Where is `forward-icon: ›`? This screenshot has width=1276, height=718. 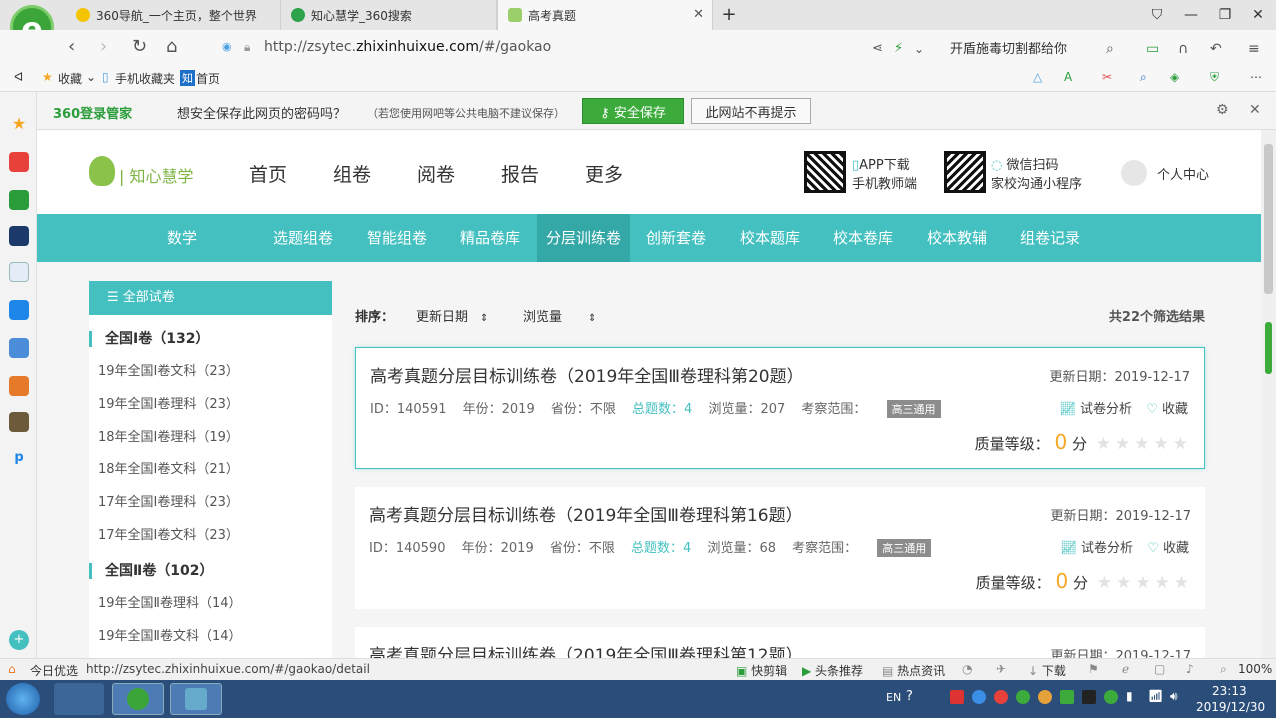 forward-icon: › is located at coordinates (103, 47).